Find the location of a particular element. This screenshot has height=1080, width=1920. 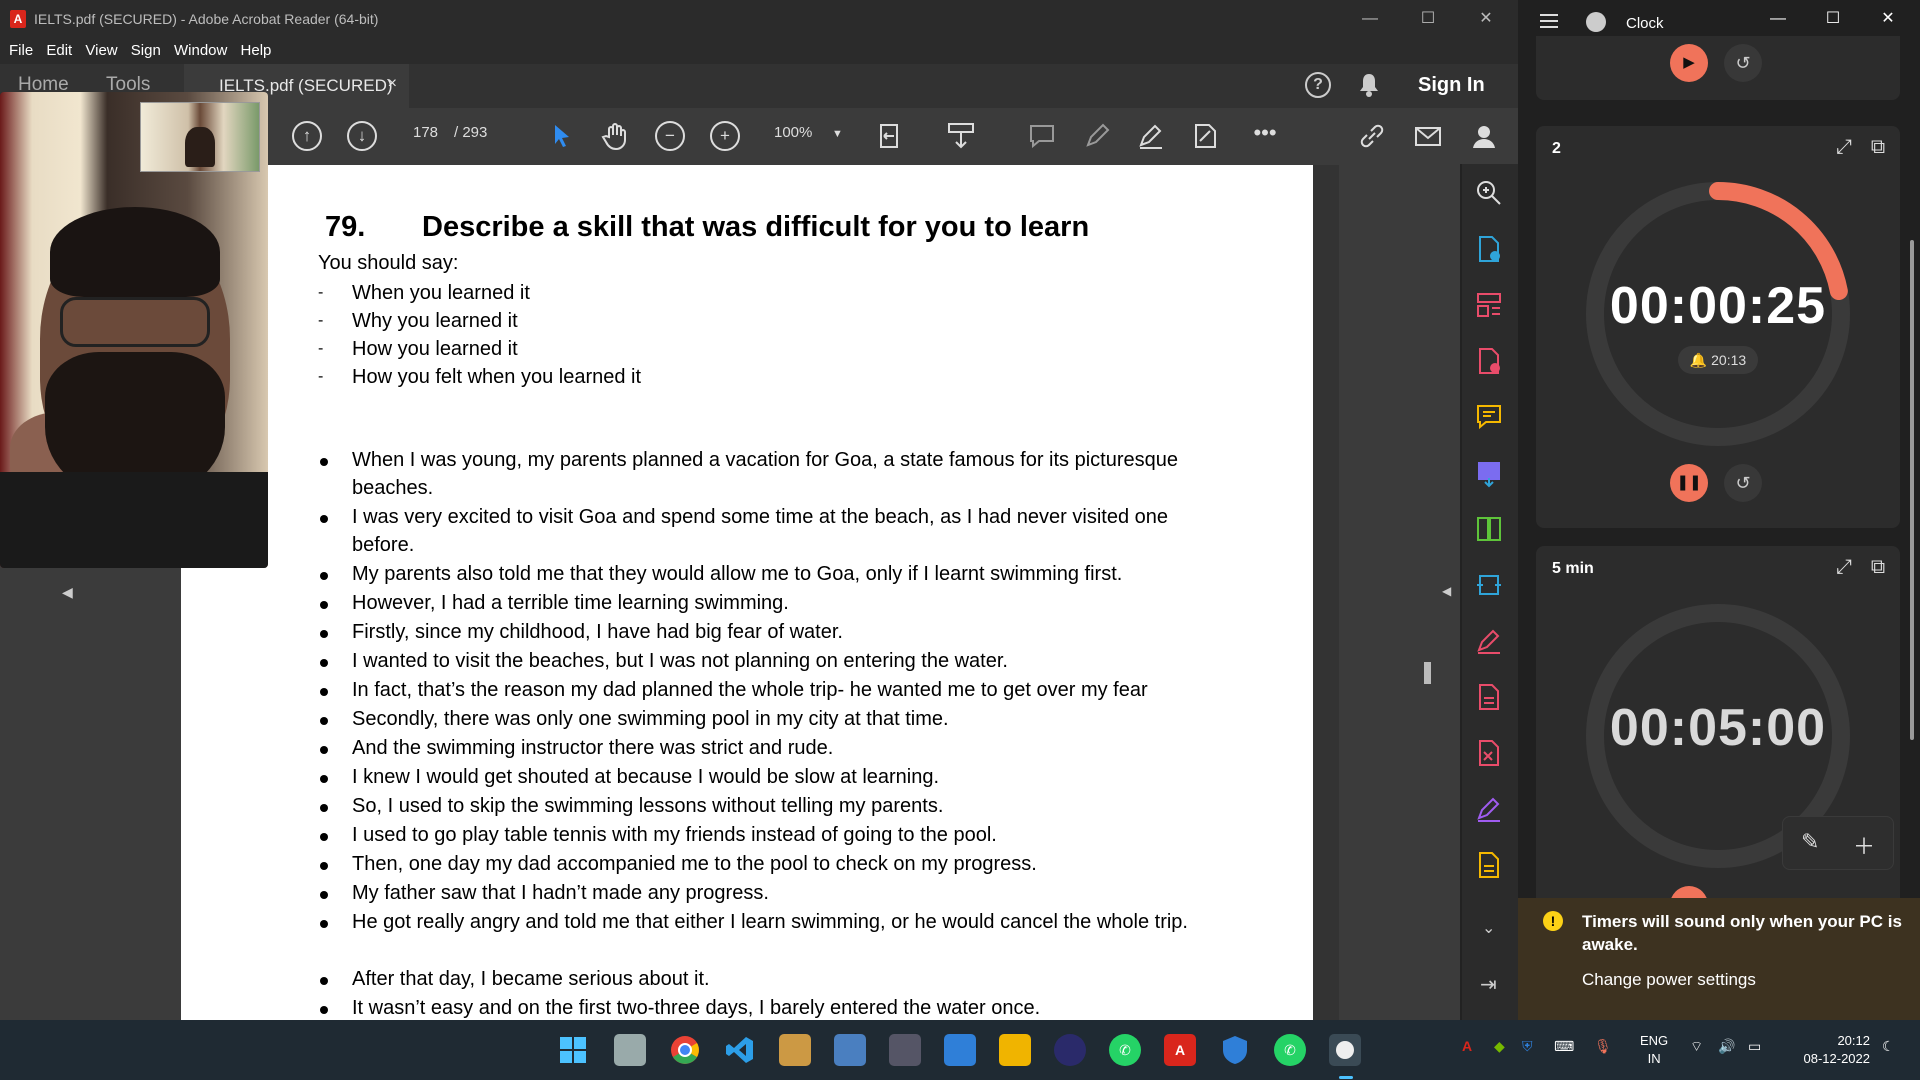

collapse-pane-icon: ⇥ is located at coordinates (1488, 984).